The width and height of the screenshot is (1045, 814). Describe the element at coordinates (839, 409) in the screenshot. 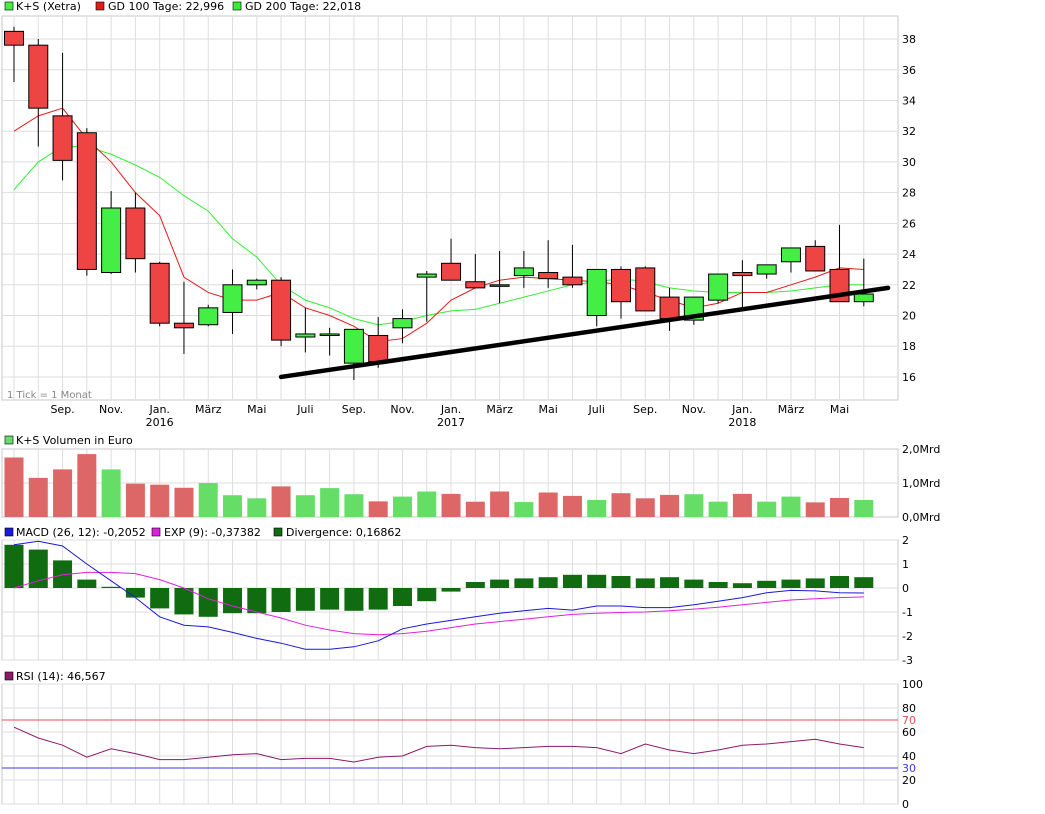

I see `month-label: Mai` at that location.